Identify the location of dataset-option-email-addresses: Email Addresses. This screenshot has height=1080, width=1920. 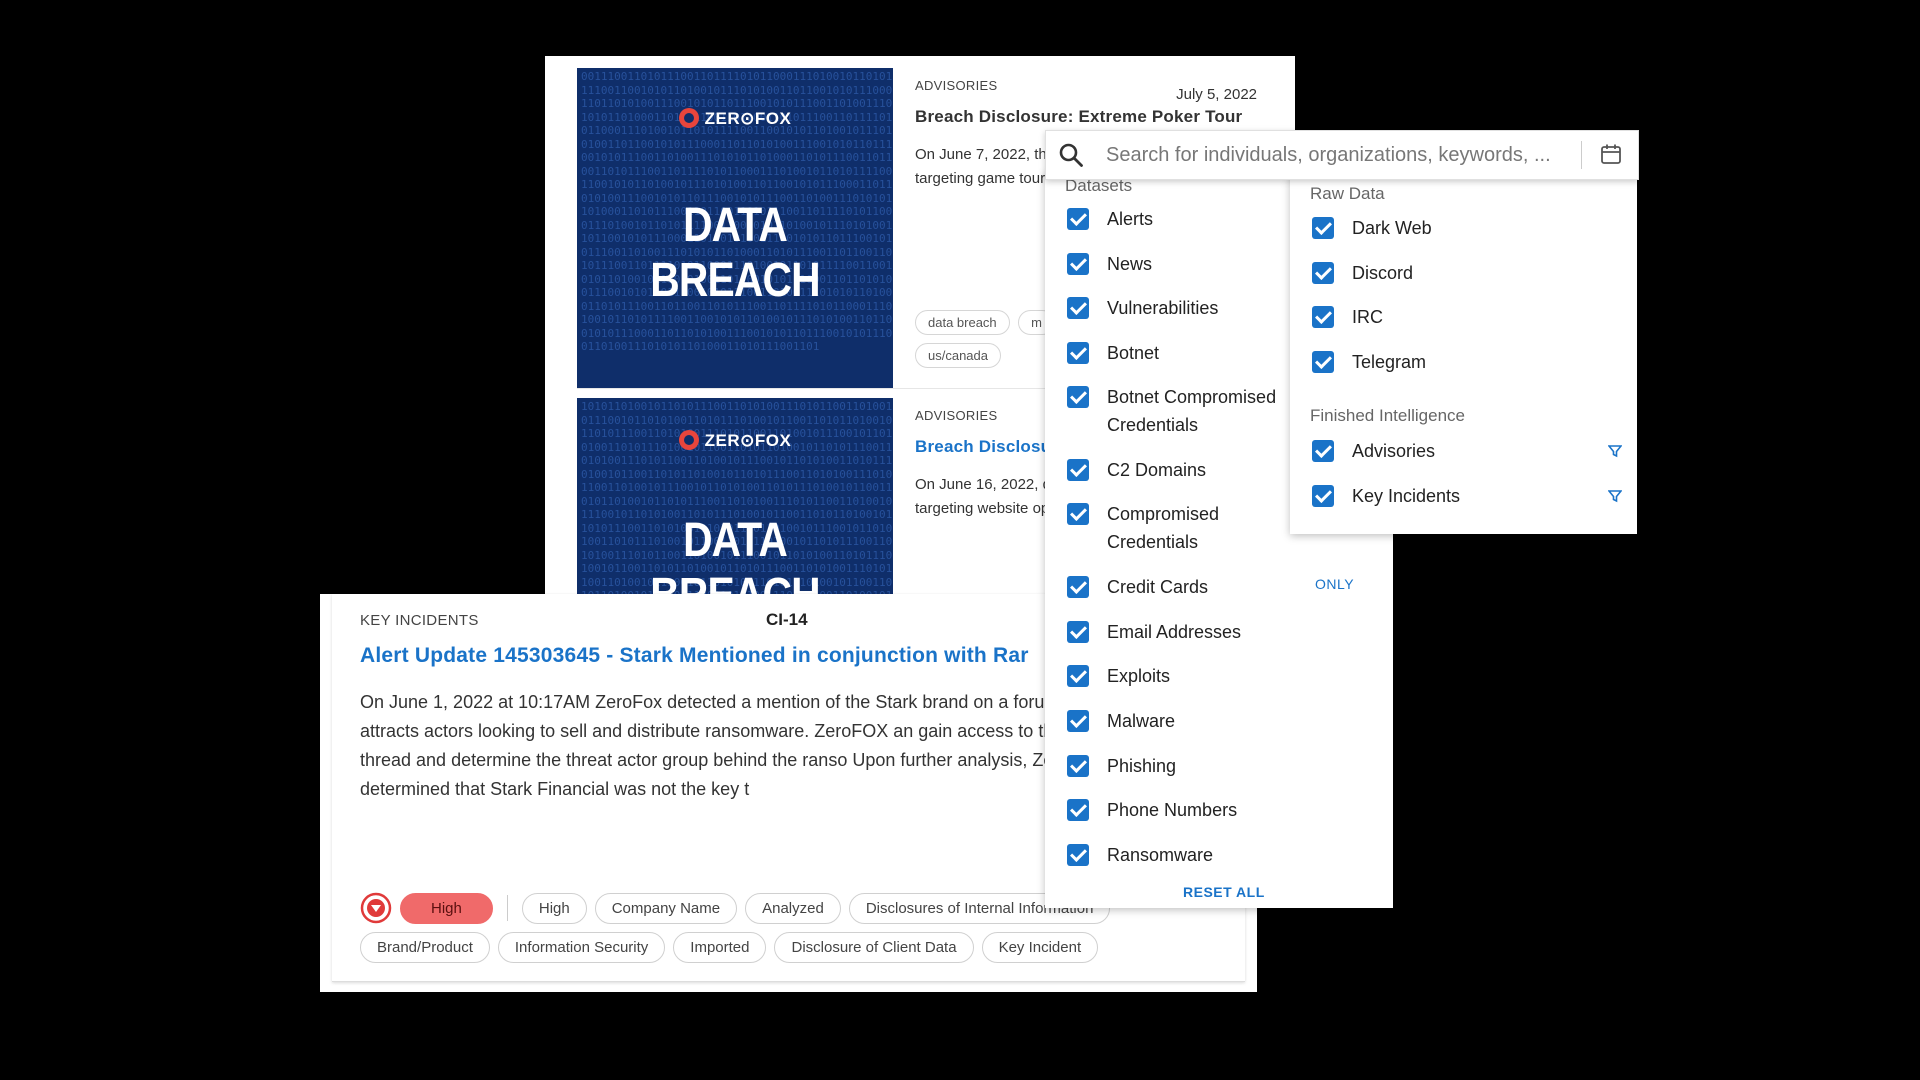
(1187, 633).